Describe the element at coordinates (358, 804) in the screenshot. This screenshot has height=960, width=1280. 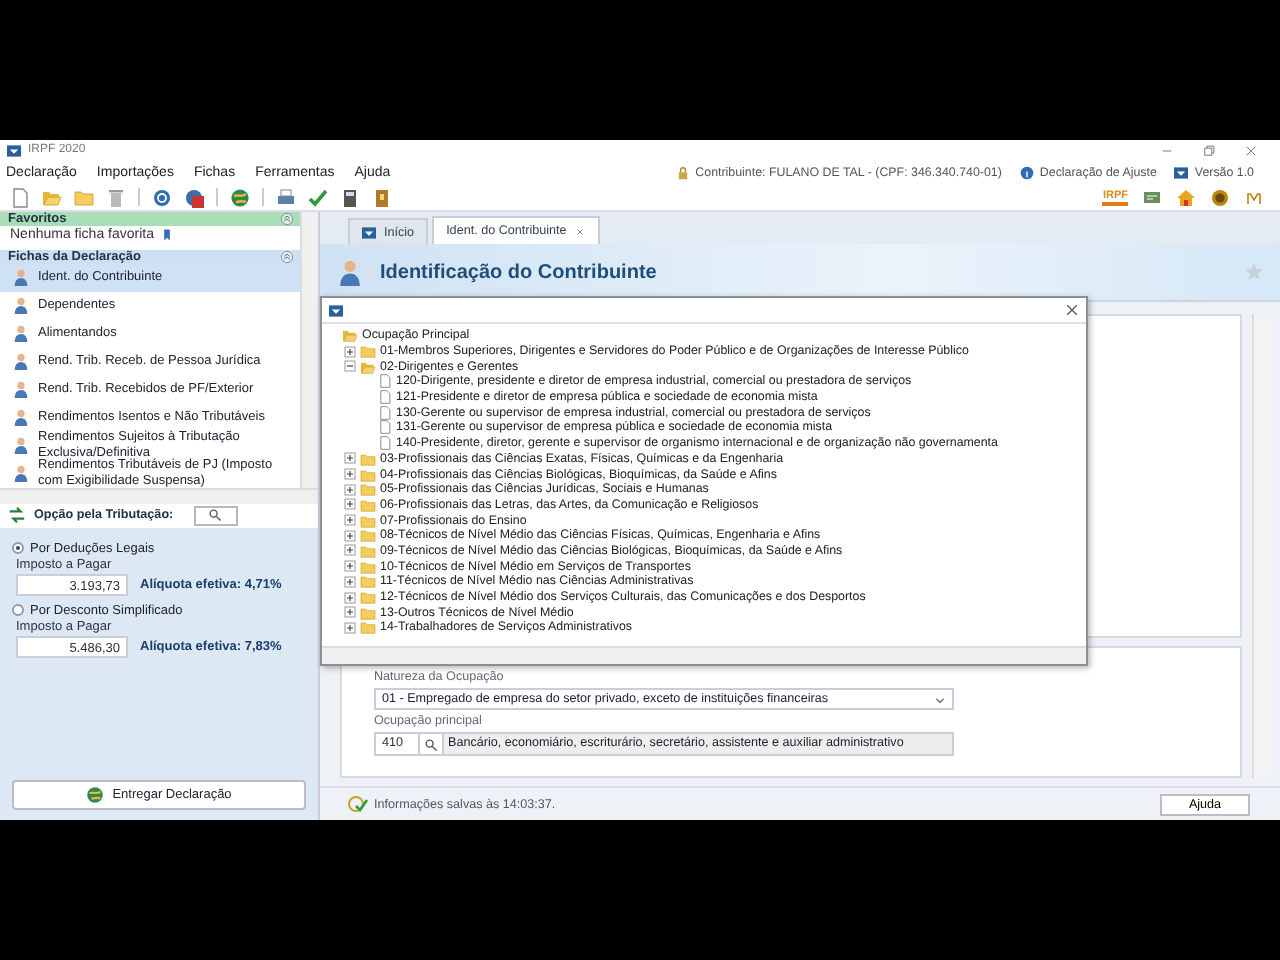
I see `saved-check-icon` at that location.